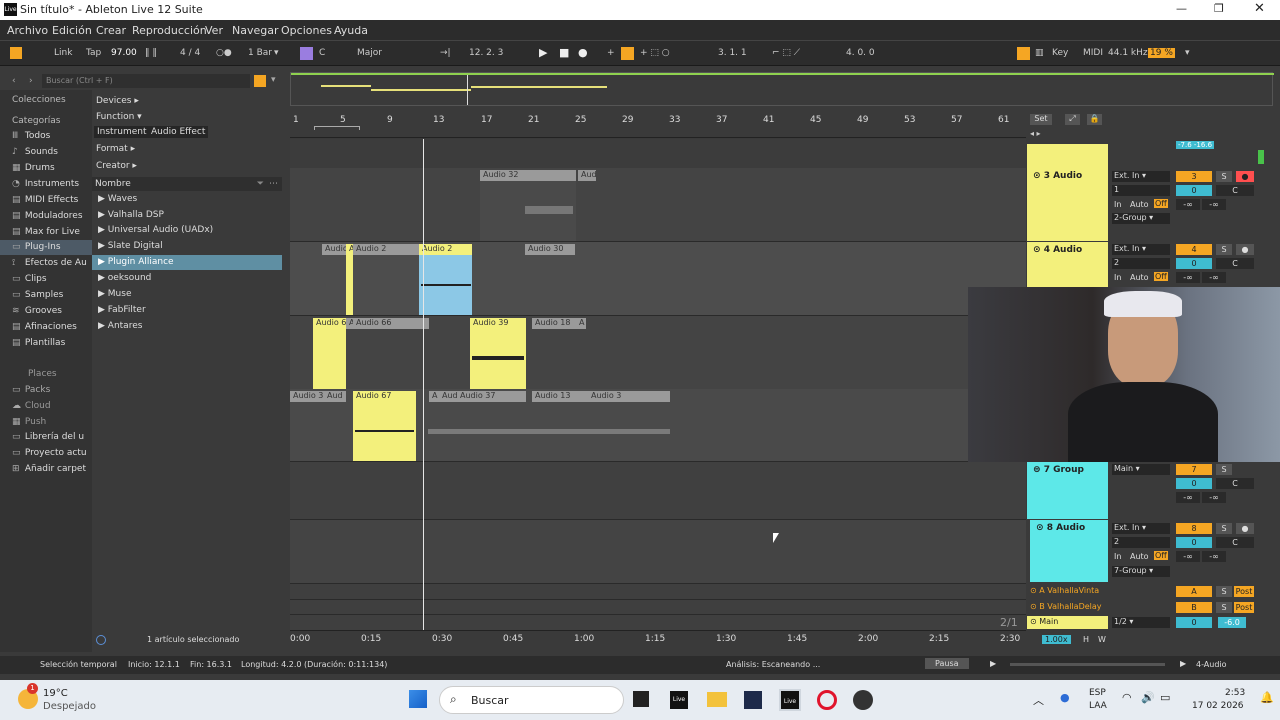 The width and height of the screenshot is (1280, 720). I want to click on key-root-select: C, so click(322, 53).